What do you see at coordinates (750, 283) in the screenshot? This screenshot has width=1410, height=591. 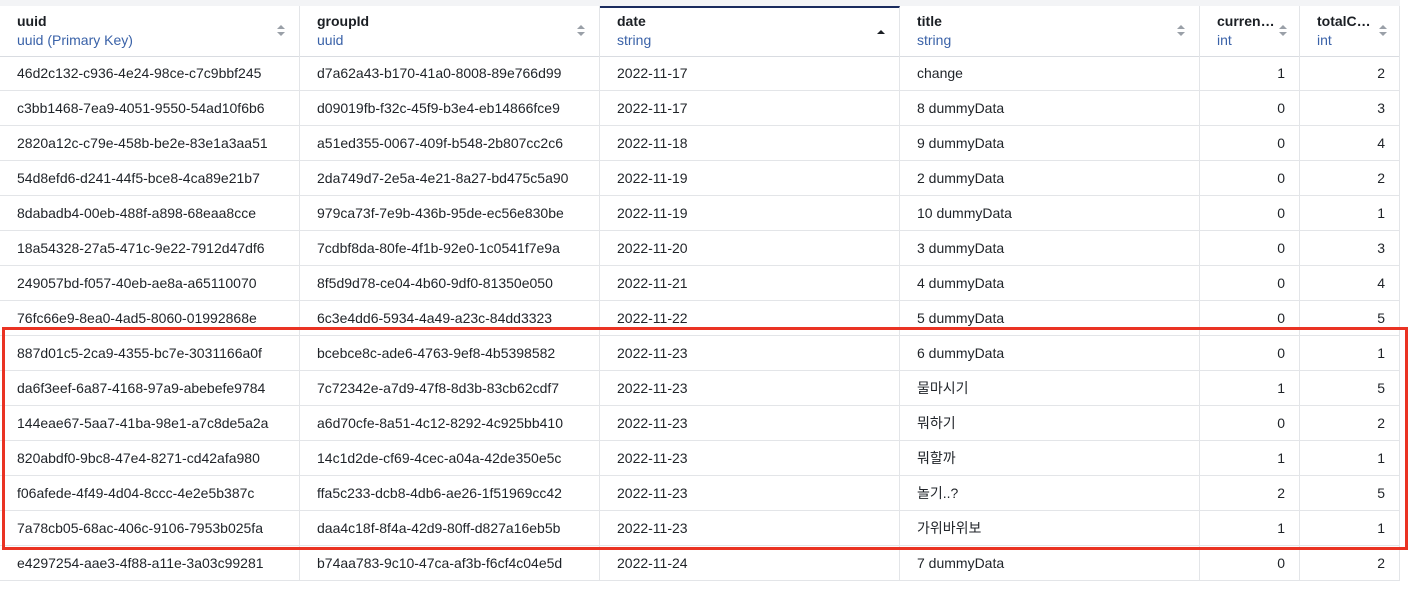 I see `cell-date: 2022-11-21` at bounding box center [750, 283].